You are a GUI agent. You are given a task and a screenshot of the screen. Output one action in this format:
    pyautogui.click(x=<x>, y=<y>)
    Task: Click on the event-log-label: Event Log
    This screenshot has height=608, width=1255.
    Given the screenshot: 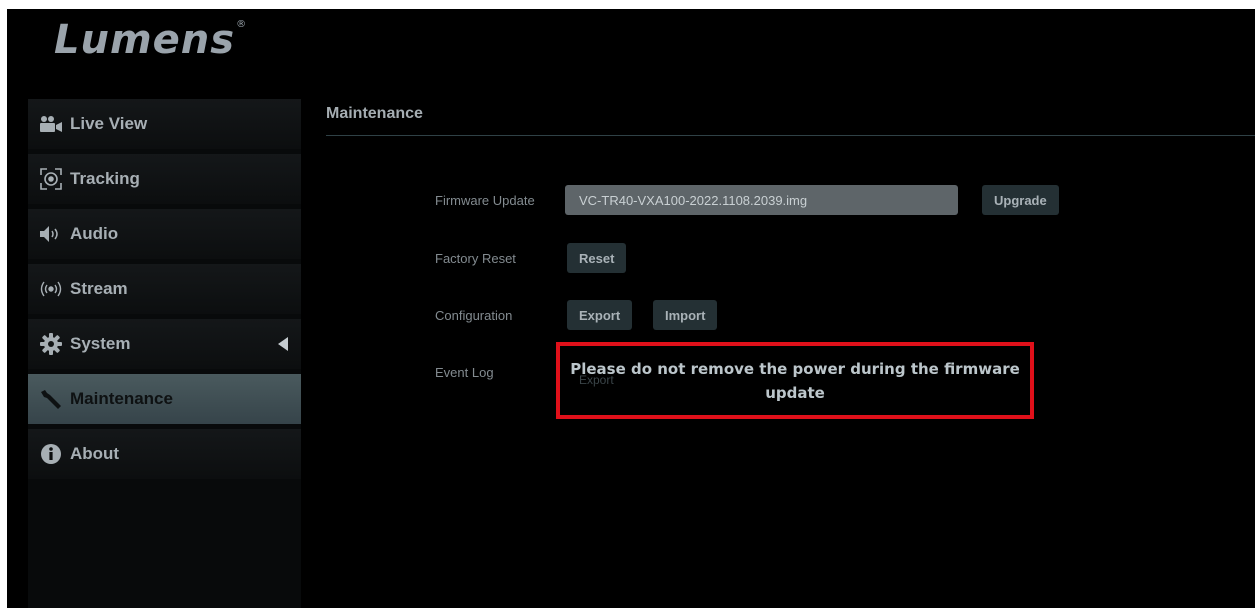 What is the action you would take?
    pyautogui.click(x=464, y=372)
    